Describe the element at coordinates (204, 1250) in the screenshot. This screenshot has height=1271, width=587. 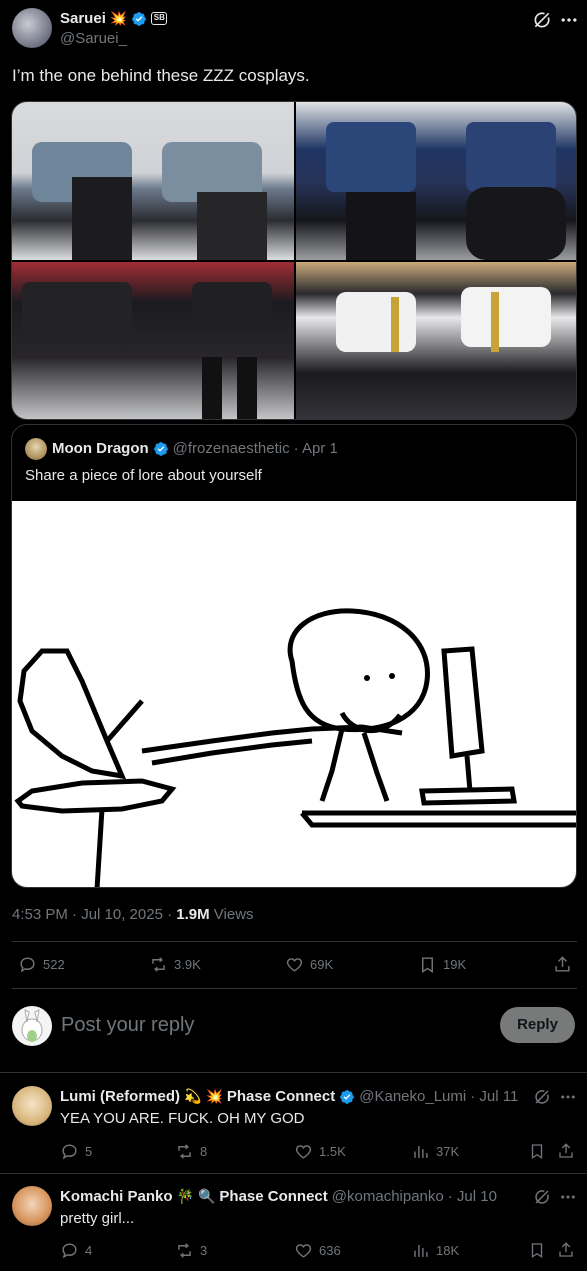
I see `repost-count: 3` at that location.